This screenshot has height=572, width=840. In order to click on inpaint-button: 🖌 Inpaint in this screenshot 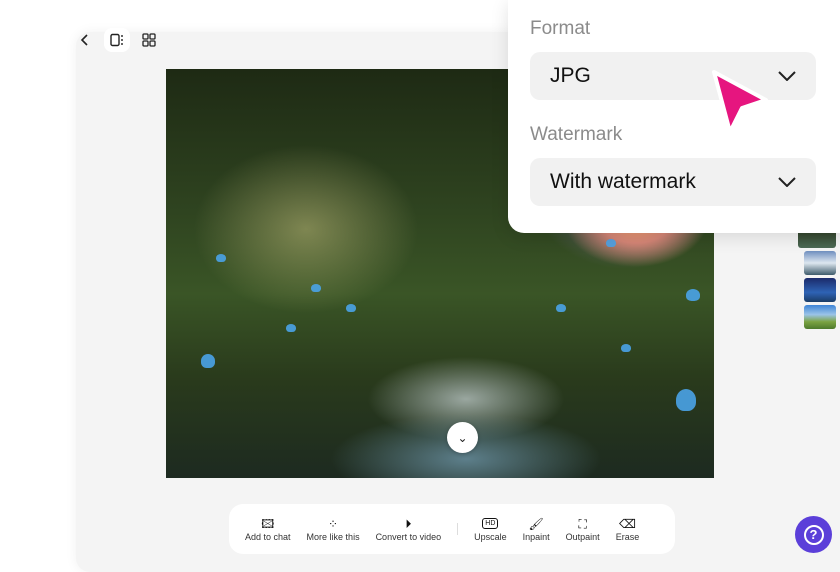, I will do `click(536, 529)`.